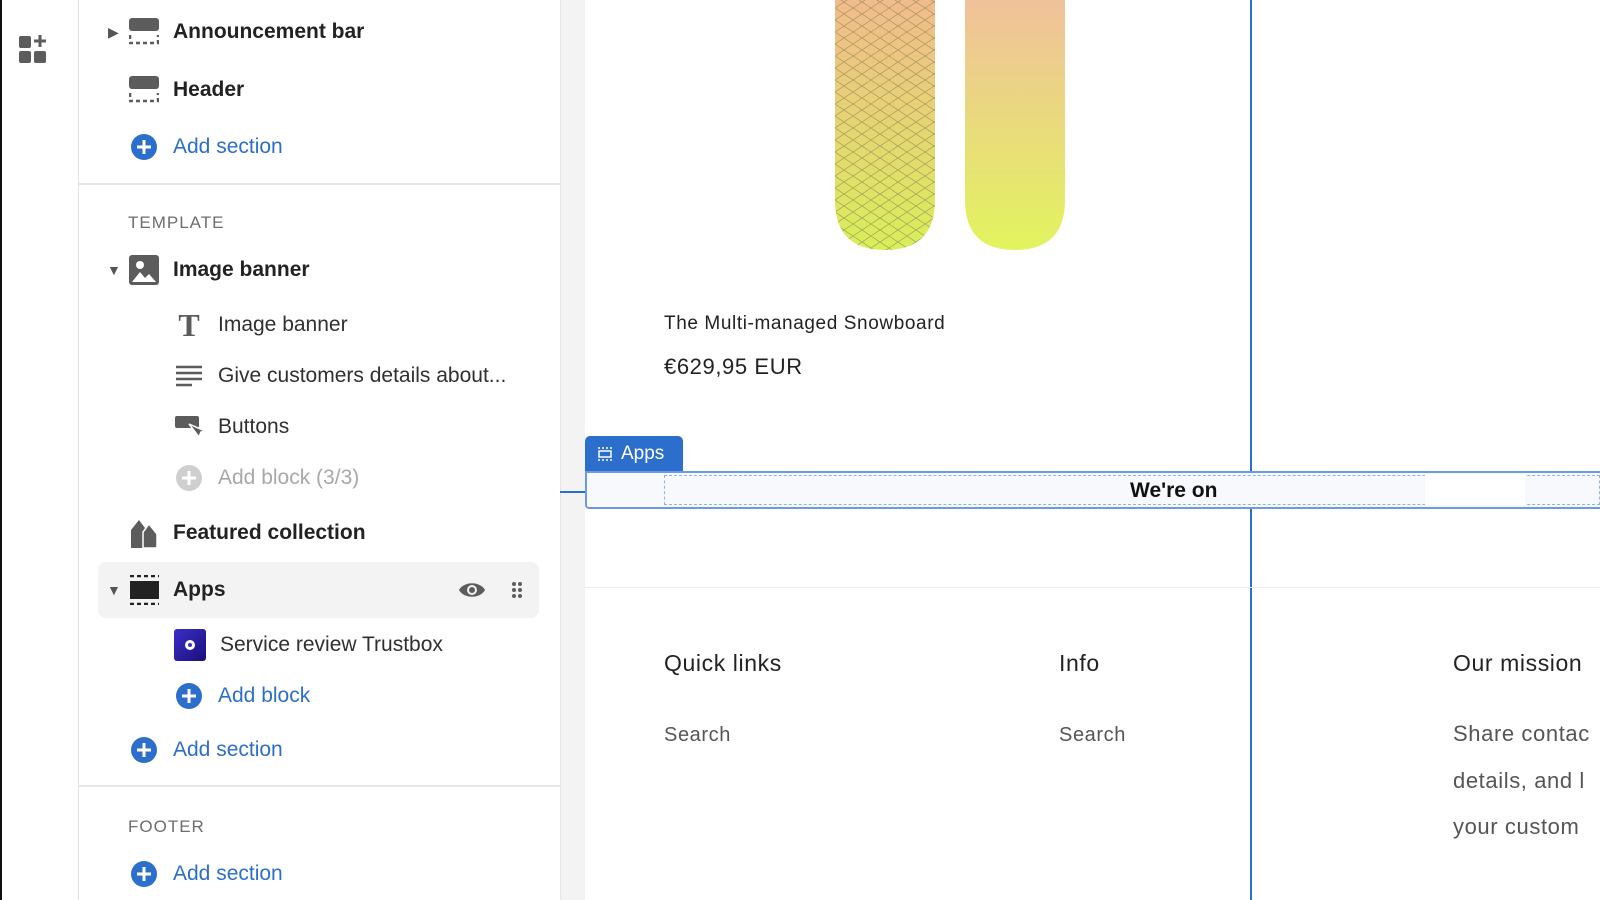 This screenshot has height=900, width=1600. Describe the element at coordinates (634, 454) in the screenshot. I see `apps-section-tab: Apps` at that location.